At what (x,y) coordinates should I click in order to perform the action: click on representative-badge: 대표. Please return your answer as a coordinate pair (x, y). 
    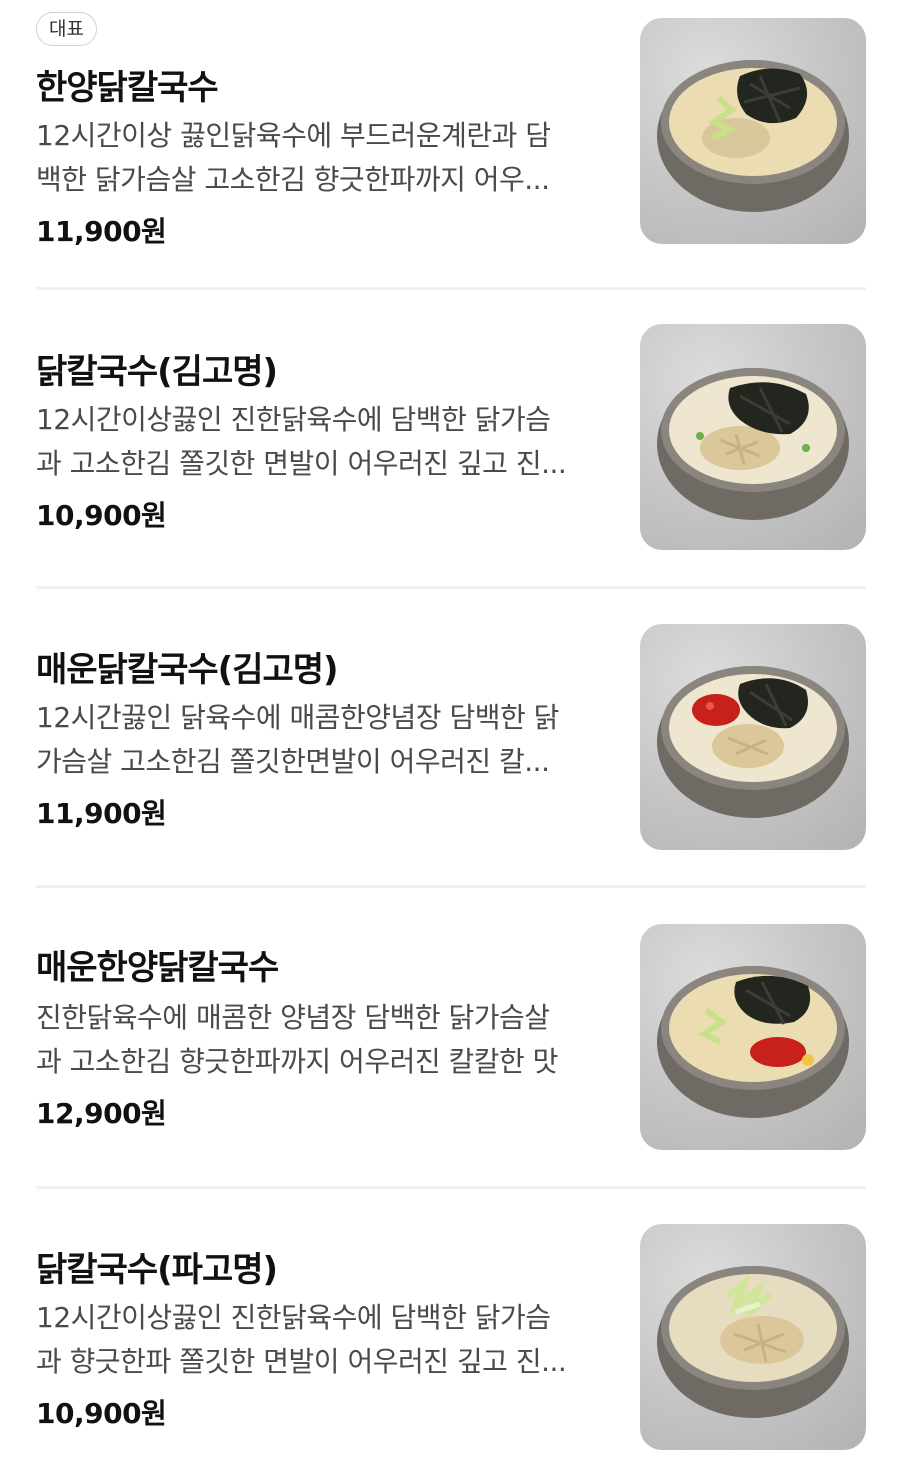
    Looking at the image, I should click on (66, 29).